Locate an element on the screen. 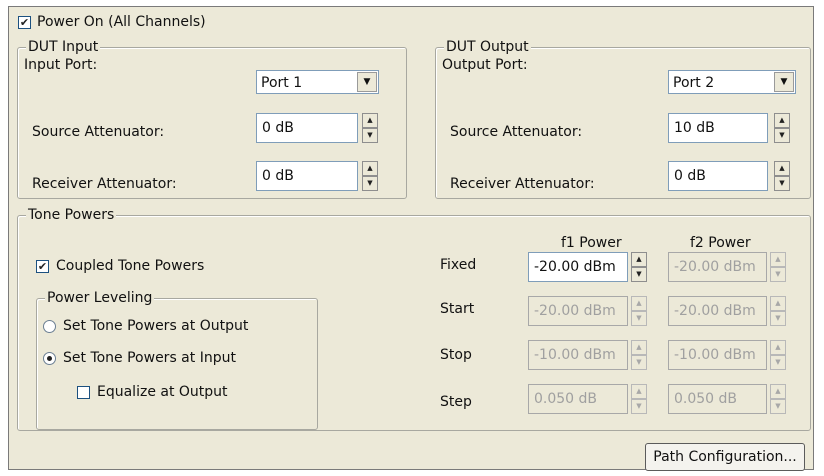  start-f2-spinner: ▲ ▼ is located at coordinates (778, 311).